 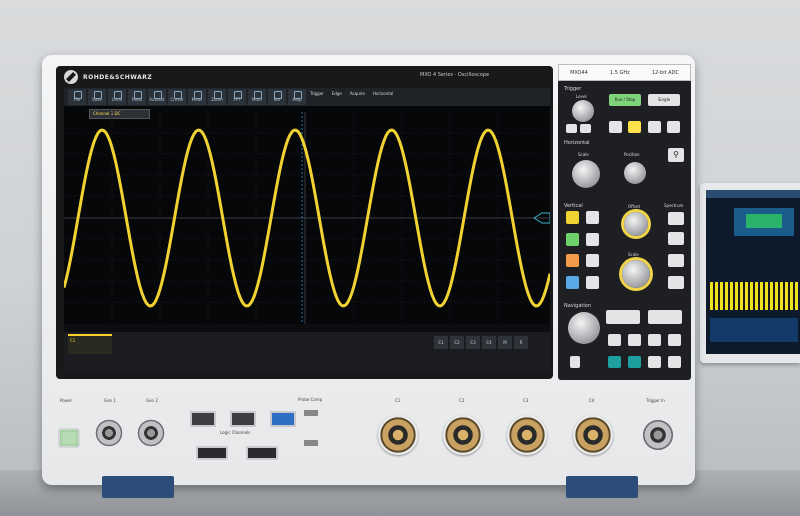 What do you see at coordinates (152, 400) in the screenshot?
I see `gen2-label: Gen 2` at bounding box center [152, 400].